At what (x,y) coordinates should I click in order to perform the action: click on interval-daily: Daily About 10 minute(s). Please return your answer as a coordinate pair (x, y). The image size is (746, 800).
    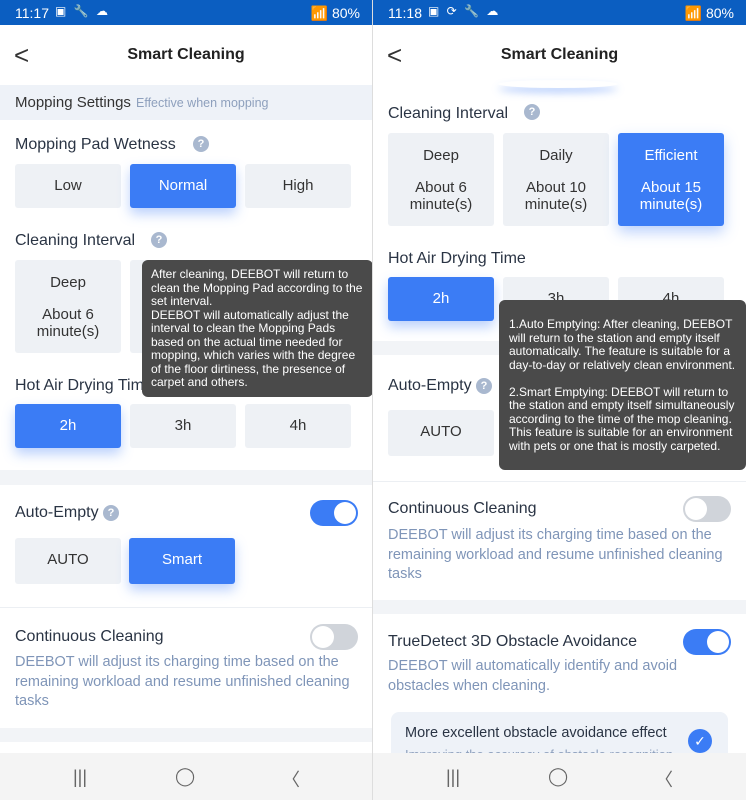
    Looking at the image, I should click on (556, 179).